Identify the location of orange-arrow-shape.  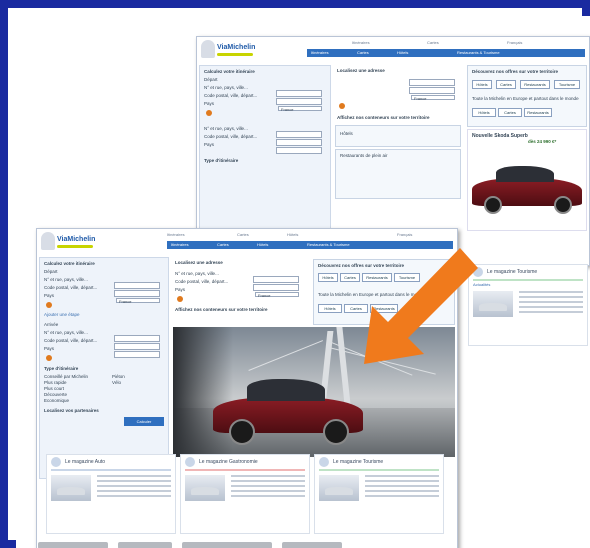
(421, 306).